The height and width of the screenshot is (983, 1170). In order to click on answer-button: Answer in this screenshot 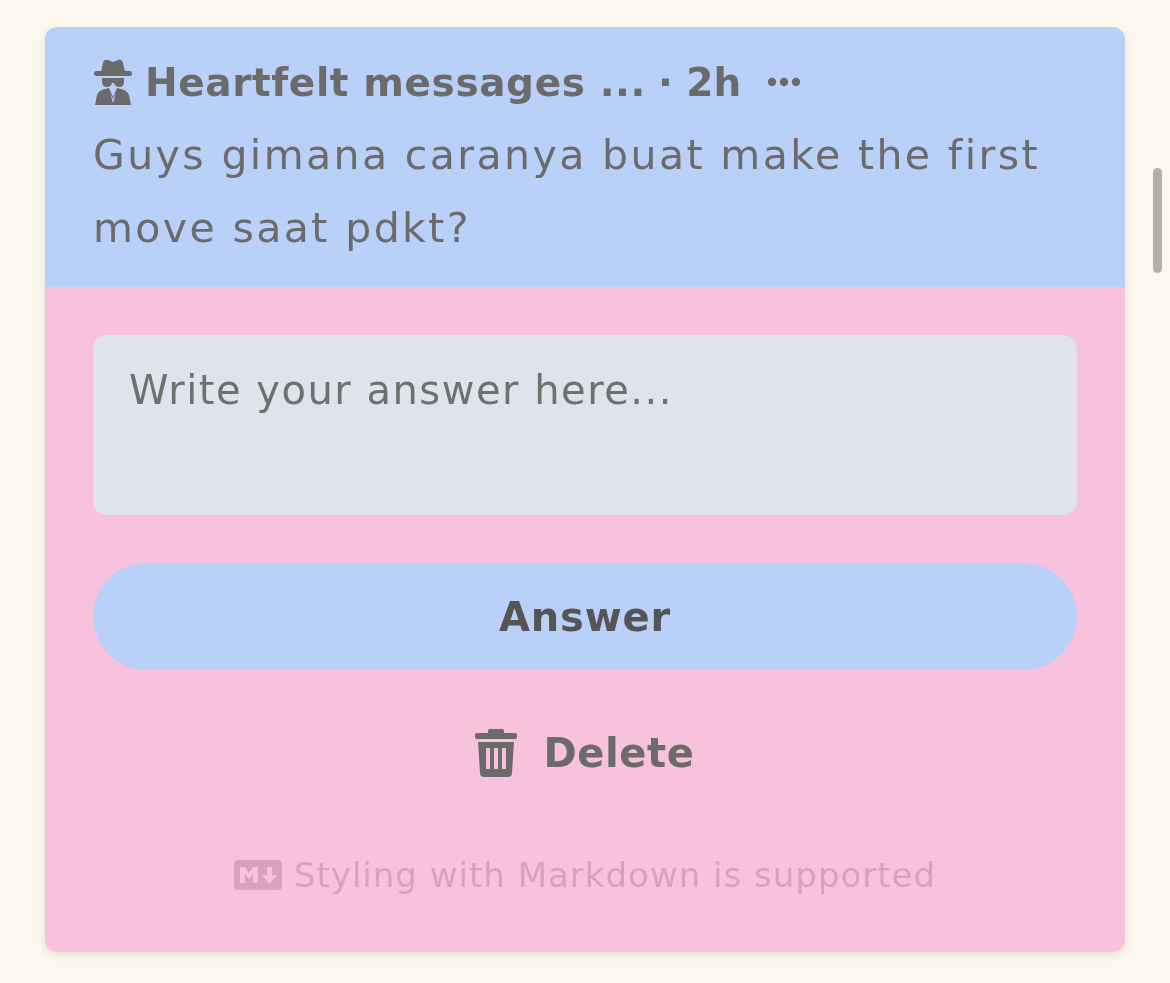, I will do `click(585, 616)`.